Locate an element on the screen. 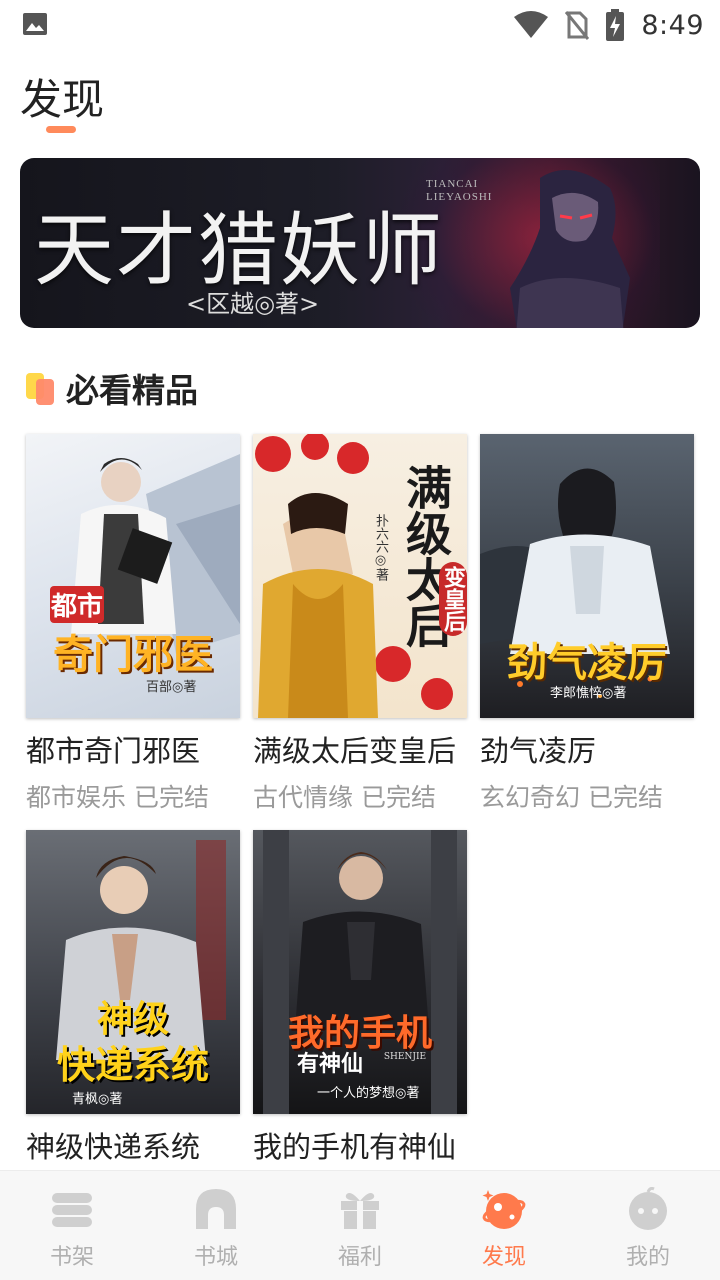 The width and height of the screenshot is (720, 1280). book-cover: 神级 快递系统 青枫◎著 is located at coordinates (133, 972).